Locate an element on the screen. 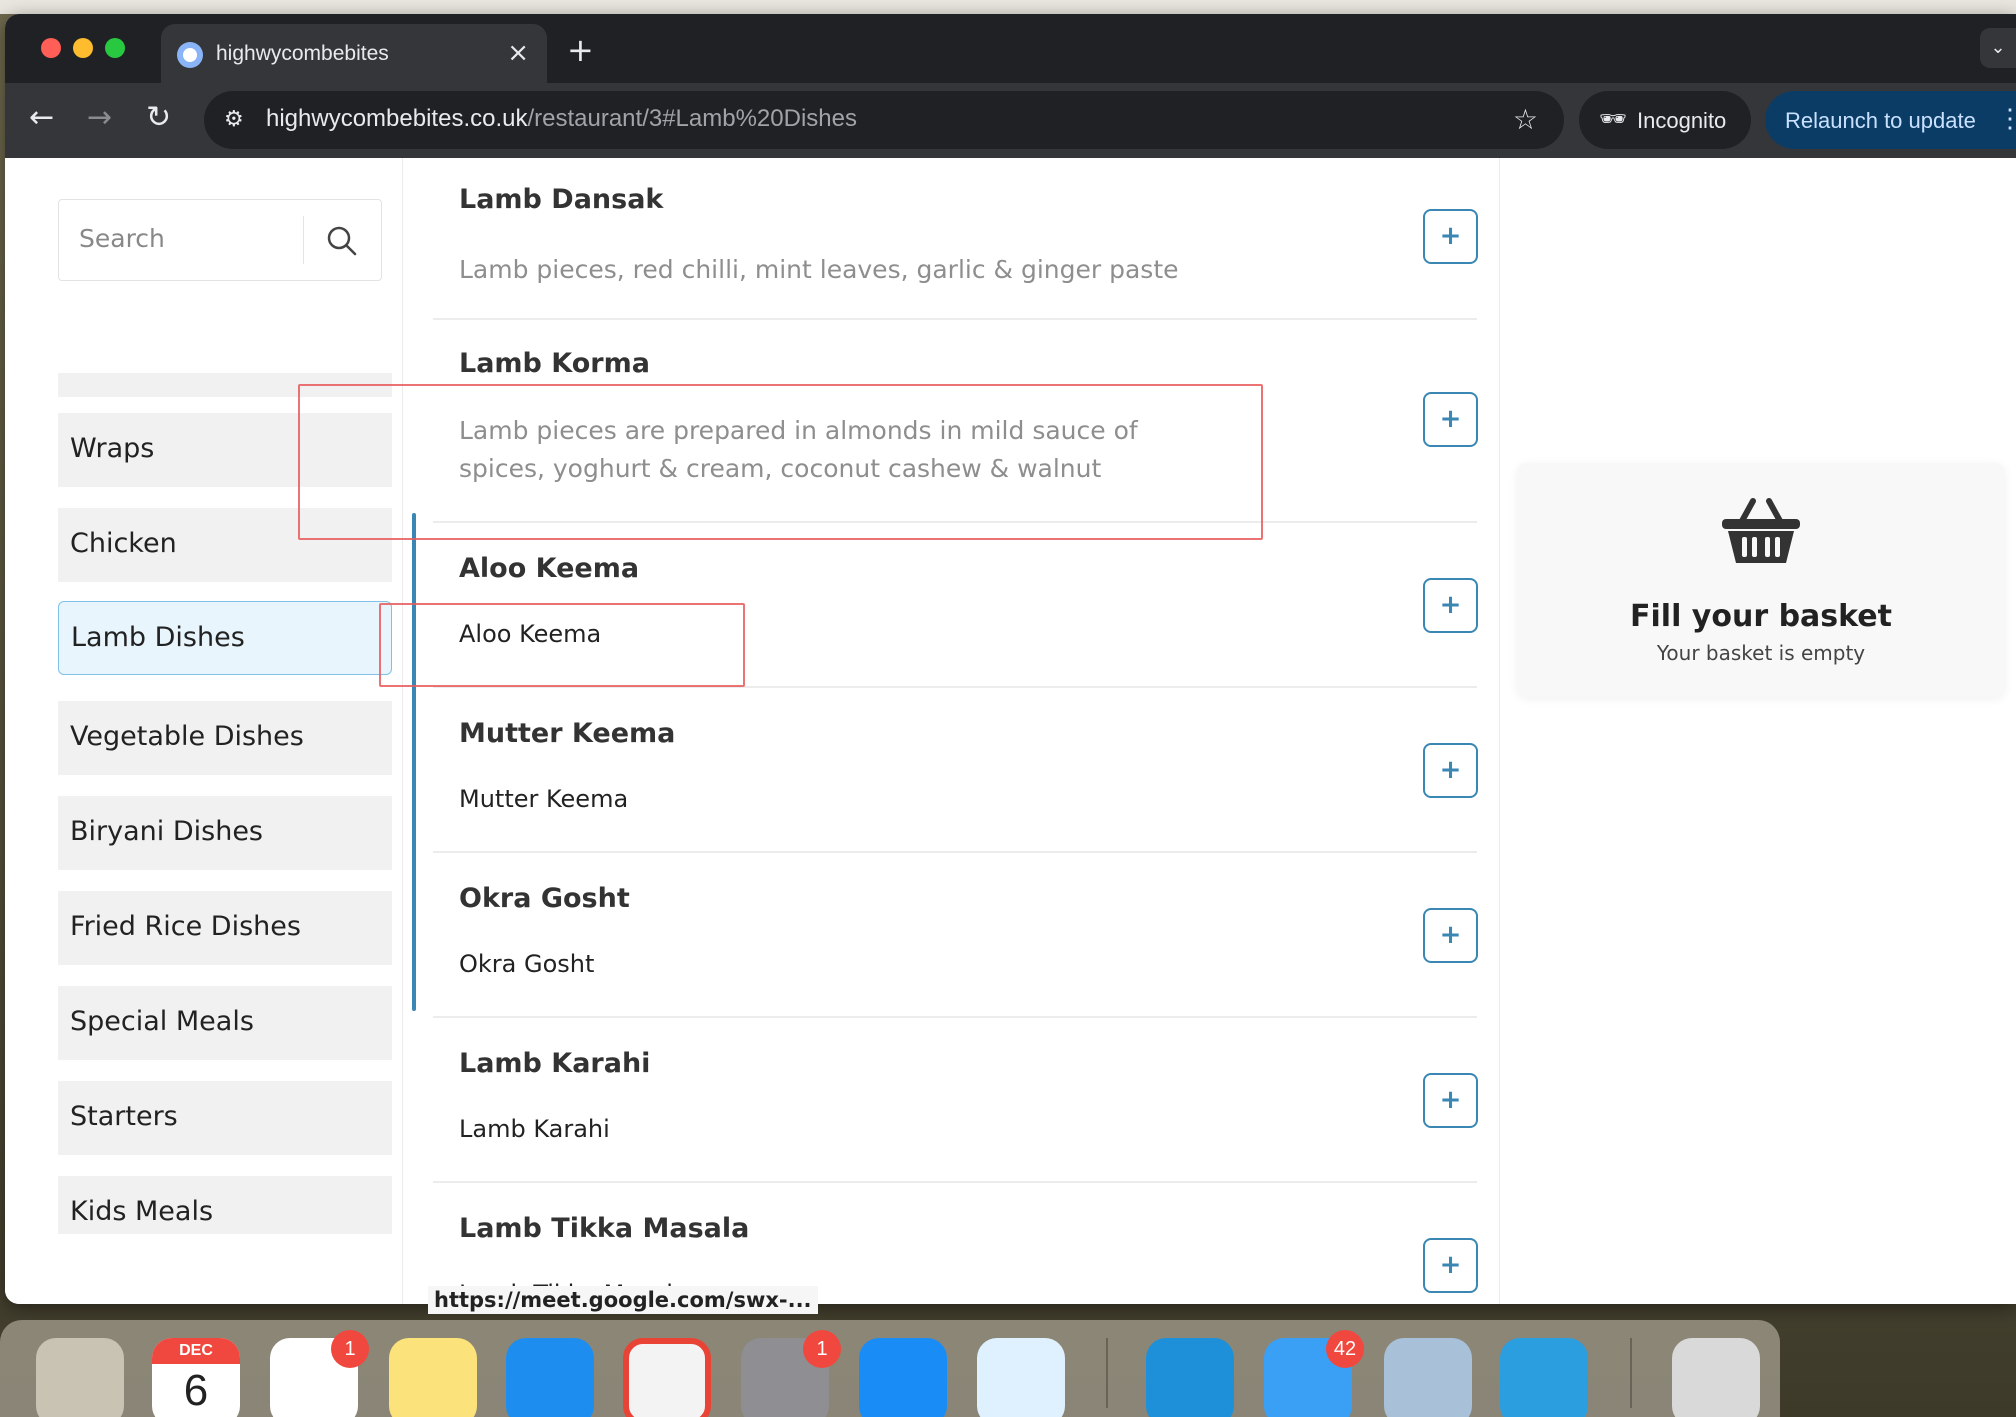 This screenshot has width=2016, height=1417. incognito-indicator: 🕶 Incognito is located at coordinates (1665, 120).